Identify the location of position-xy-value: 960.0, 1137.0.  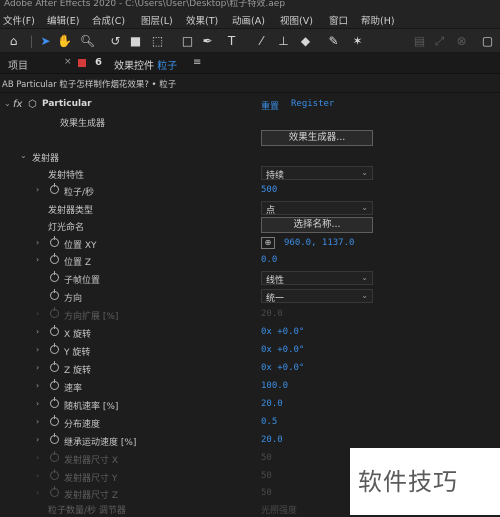
(319, 243).